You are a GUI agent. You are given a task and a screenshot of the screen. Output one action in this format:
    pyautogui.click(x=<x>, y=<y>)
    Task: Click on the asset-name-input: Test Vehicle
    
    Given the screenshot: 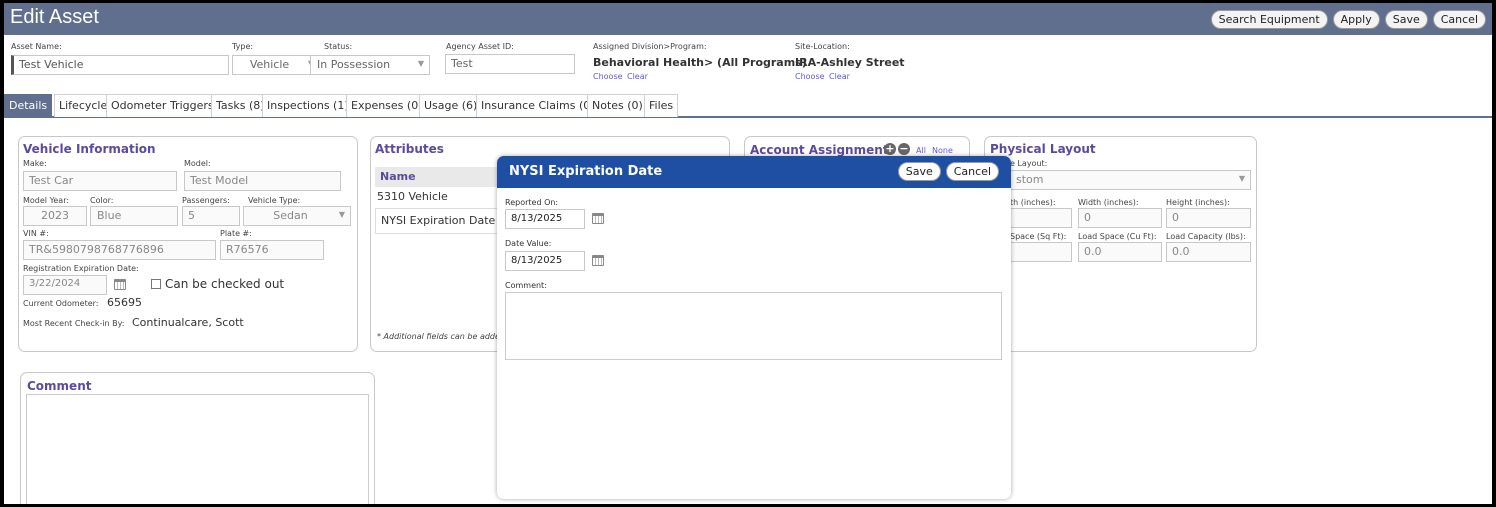 What is the action you would take?
    pyautogui.click(x=120, y=65)
    